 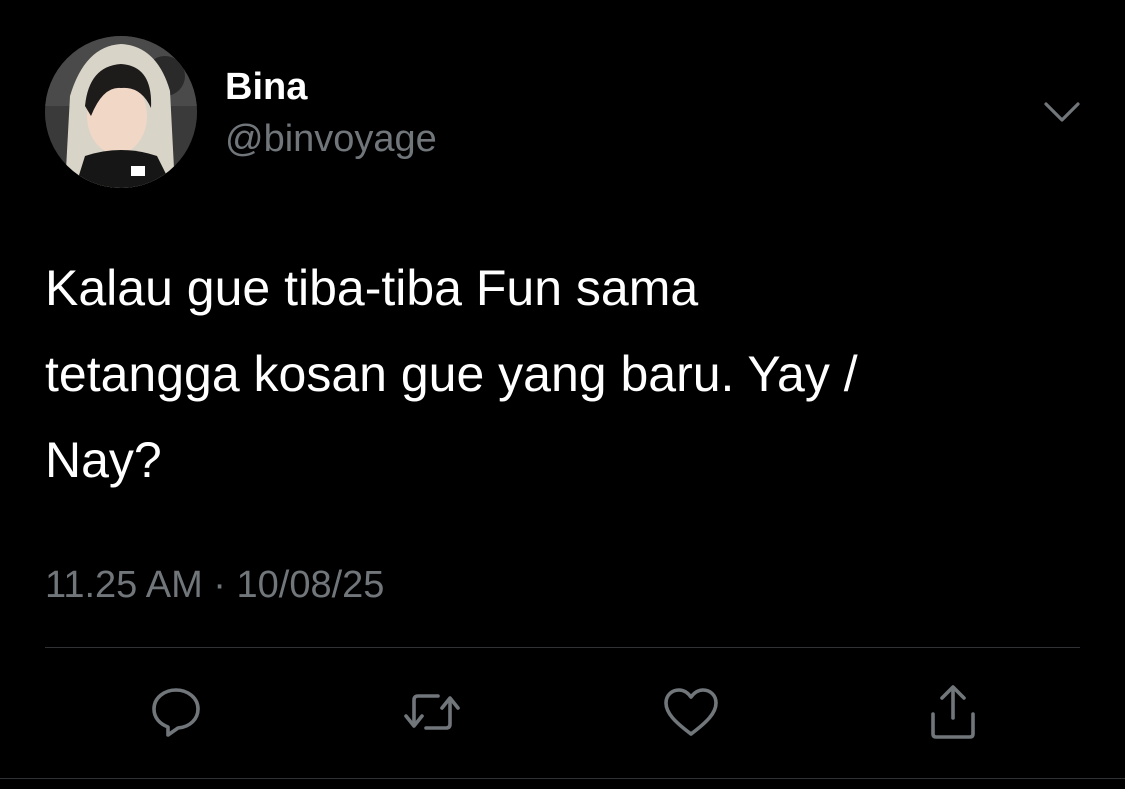 I want to click on avatar-image, so click(x=121, y=112).